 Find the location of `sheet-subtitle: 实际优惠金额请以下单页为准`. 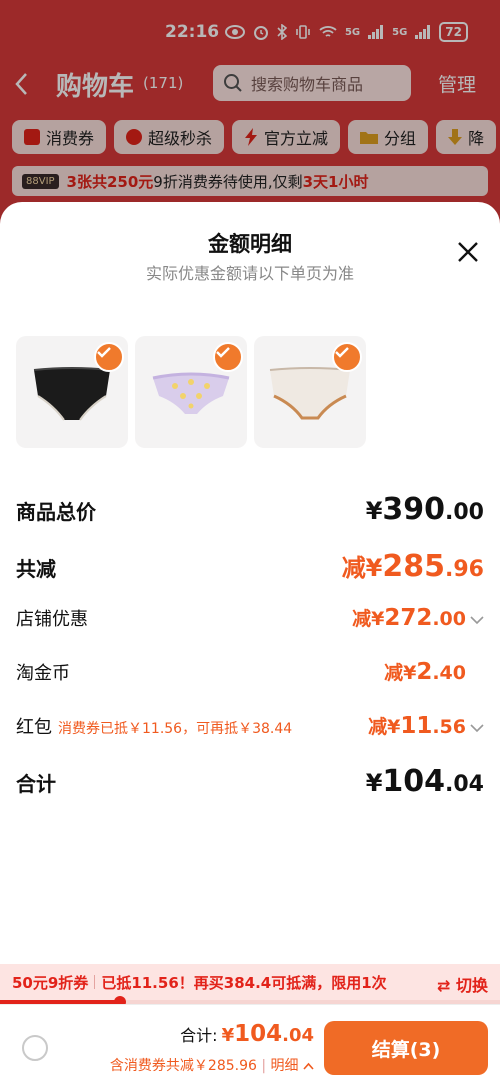

sheet-subtitle: 实际优惠金额请以下单页为准 is located at coordinates (249, 273).